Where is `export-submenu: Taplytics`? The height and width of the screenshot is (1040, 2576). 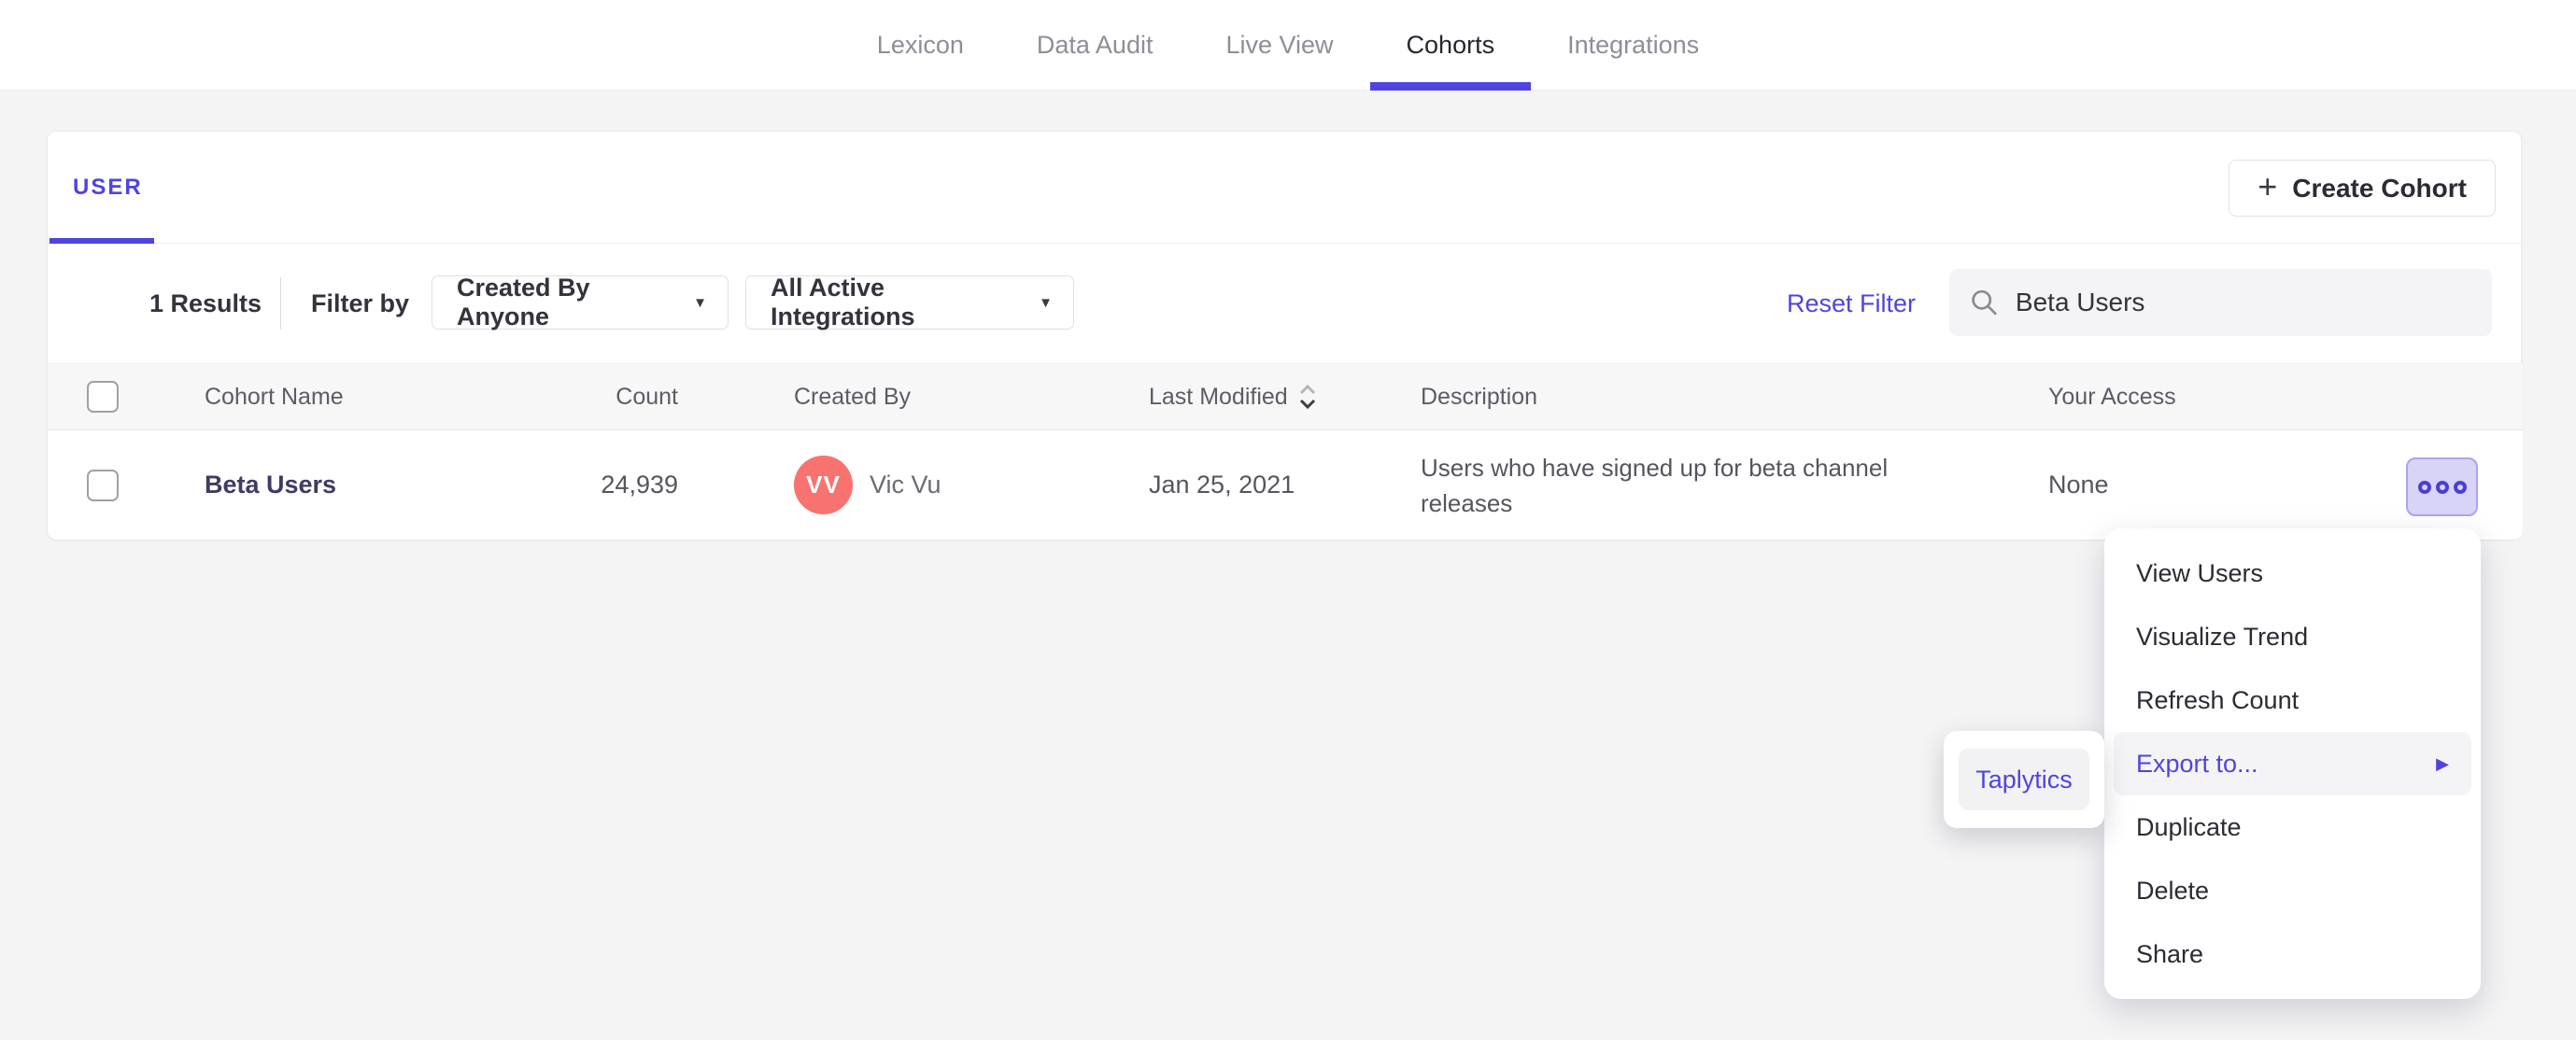
export-submenu: Taplytics is located at coordinates (2024, 779).